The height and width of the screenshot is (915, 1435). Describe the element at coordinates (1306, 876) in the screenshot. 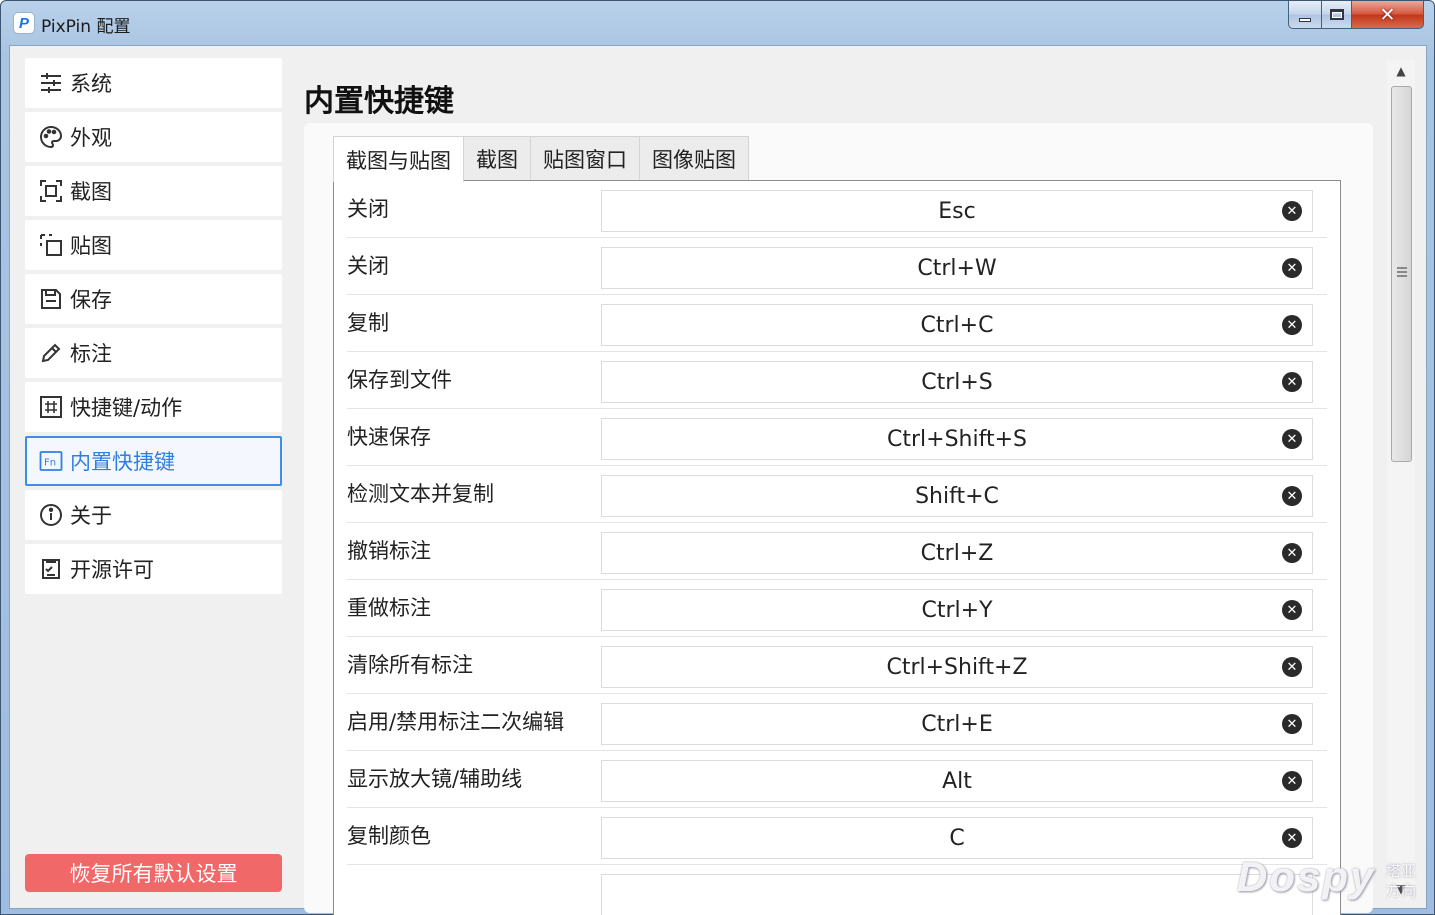

I see `watermark-logo: Dospy` at that location.